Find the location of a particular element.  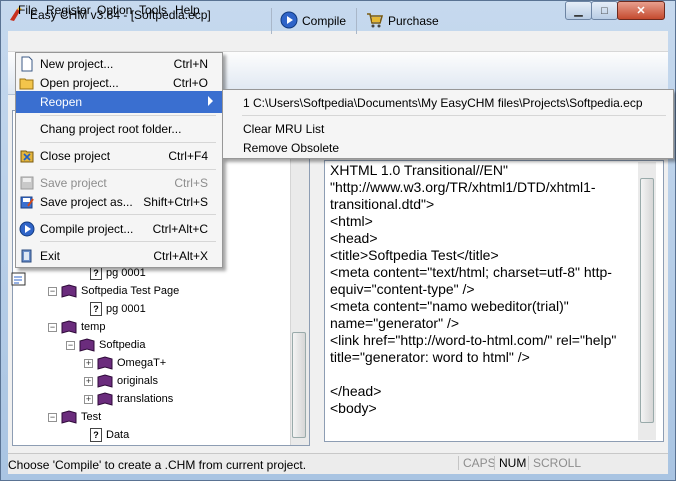

purchase-button: Purchase is located at coordinates (402, 21).